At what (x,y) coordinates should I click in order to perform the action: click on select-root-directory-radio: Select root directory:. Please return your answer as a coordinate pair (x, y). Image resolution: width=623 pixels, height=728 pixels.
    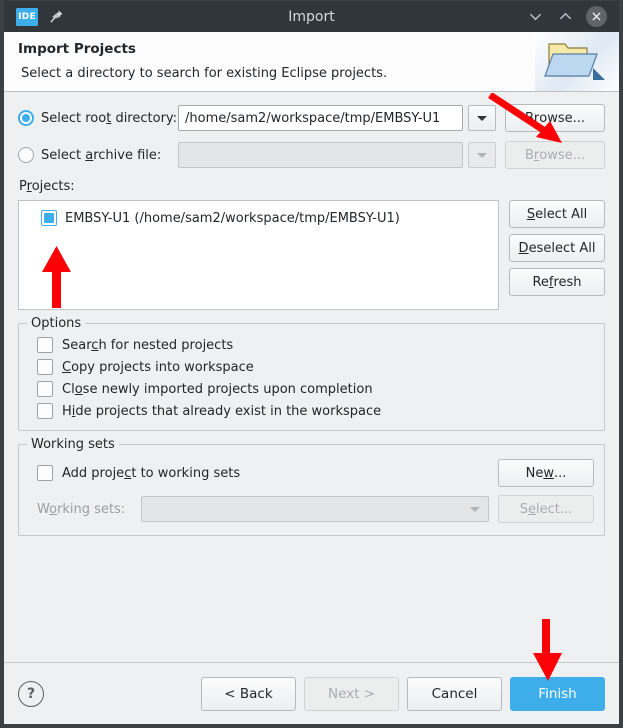
    Looking at the image, I should click on (98, 118).